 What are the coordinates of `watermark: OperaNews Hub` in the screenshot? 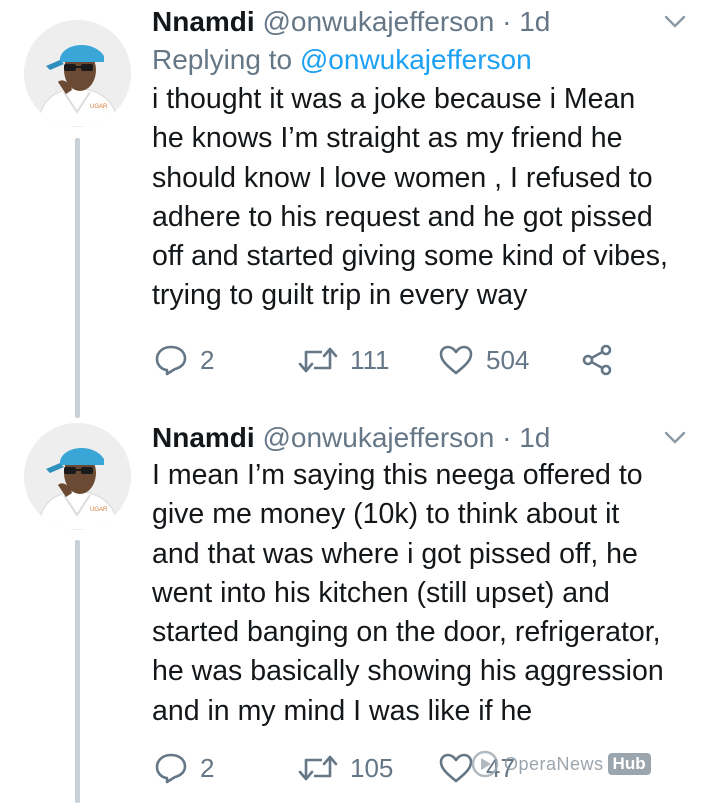 It's located at (560, 764).